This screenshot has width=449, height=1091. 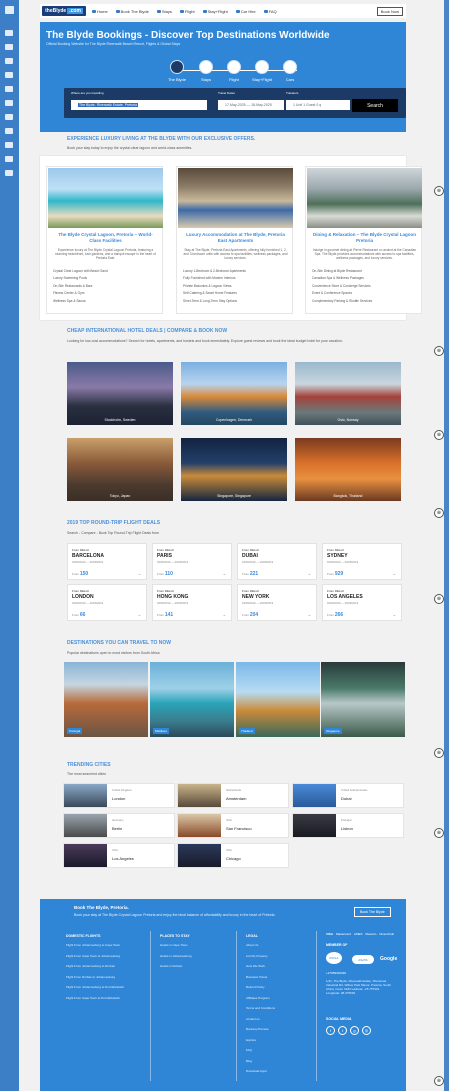 I want to click on footer-link: Booking Process, so click(x=260, y=1032).